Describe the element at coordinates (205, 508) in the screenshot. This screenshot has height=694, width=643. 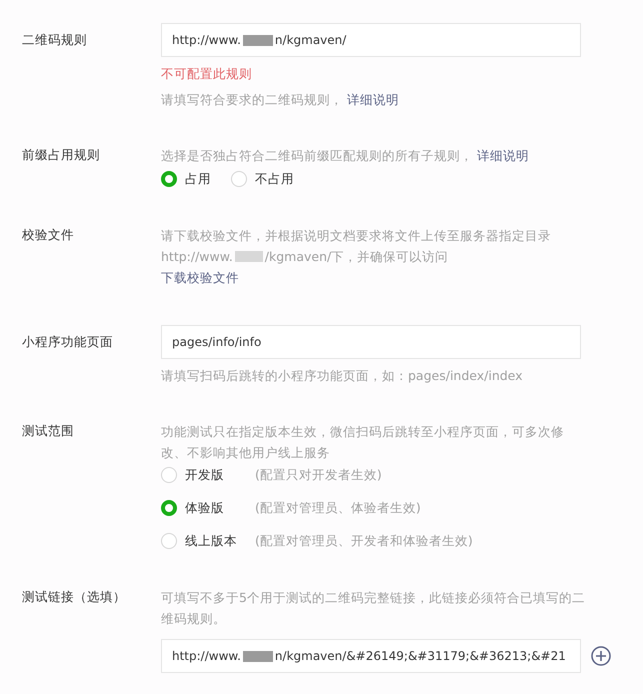
I see `radio-label: 体验版` at that location.